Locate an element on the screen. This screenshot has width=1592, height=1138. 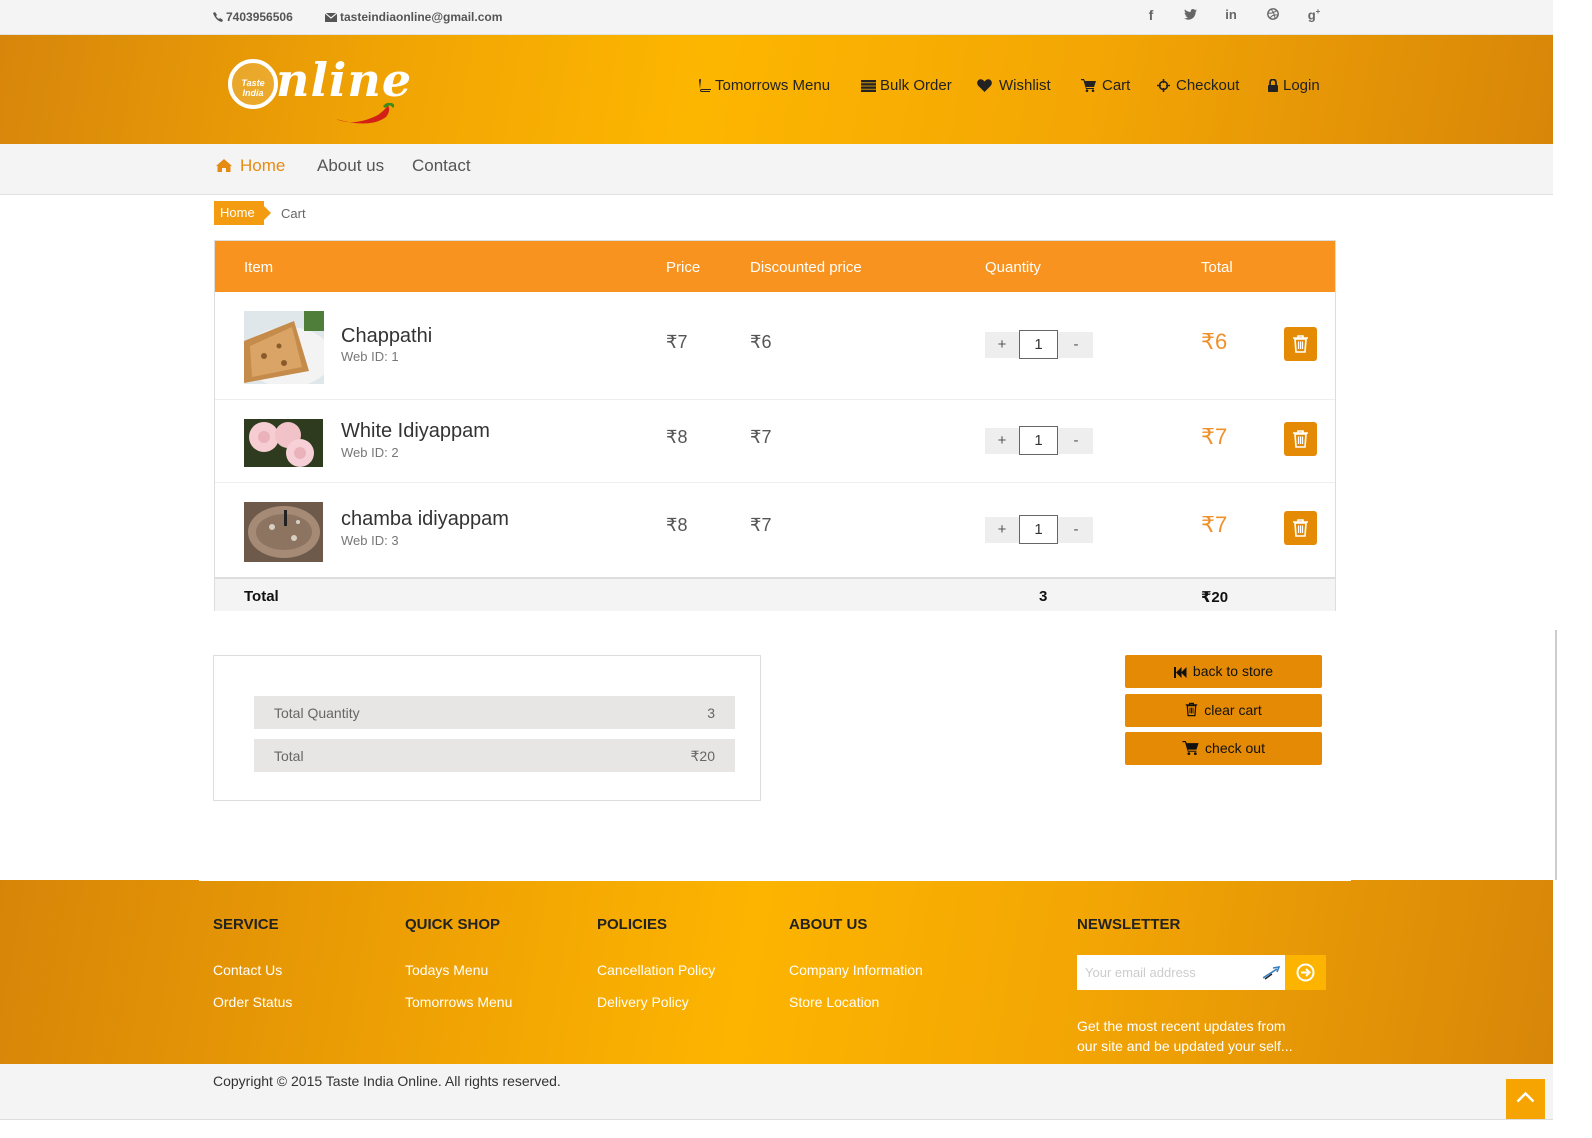
twitter-icon is located at coordinates (1190, 15).